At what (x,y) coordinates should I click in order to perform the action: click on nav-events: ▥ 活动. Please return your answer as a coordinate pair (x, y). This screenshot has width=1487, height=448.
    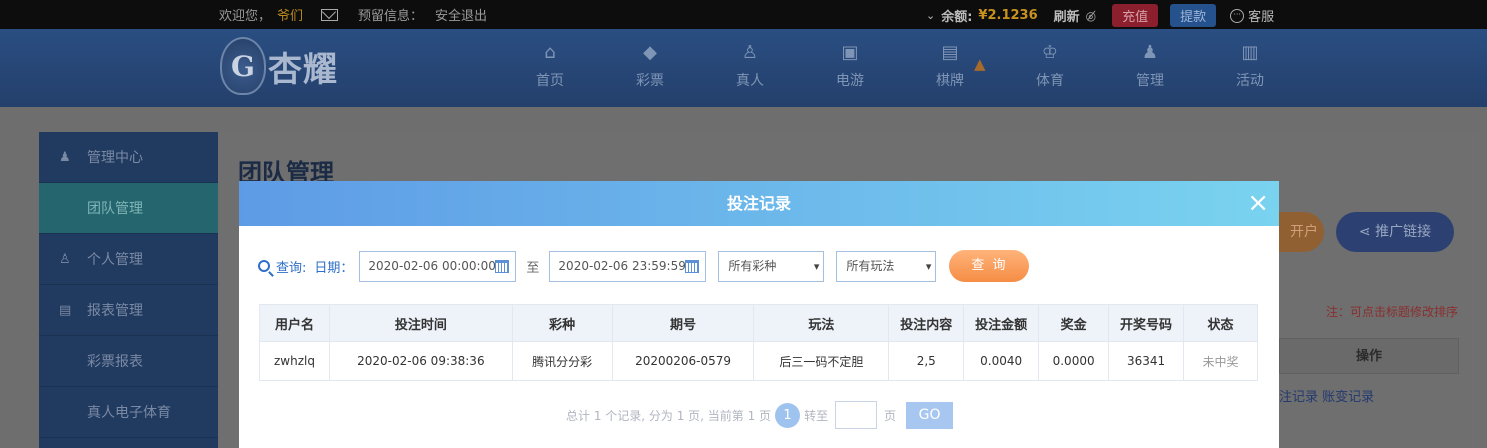
    Looking at the image, I should click on (1250, 68).